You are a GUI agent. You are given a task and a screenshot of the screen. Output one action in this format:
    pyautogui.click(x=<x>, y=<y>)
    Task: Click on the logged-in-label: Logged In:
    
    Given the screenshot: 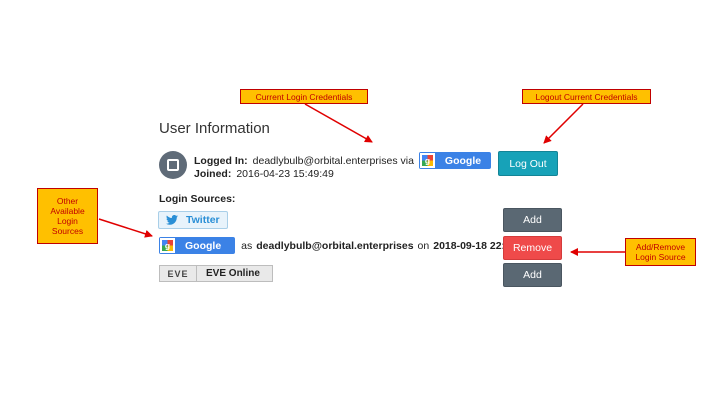 What is the action you would take?
    pyautogui.click(x=221, y=160)
    